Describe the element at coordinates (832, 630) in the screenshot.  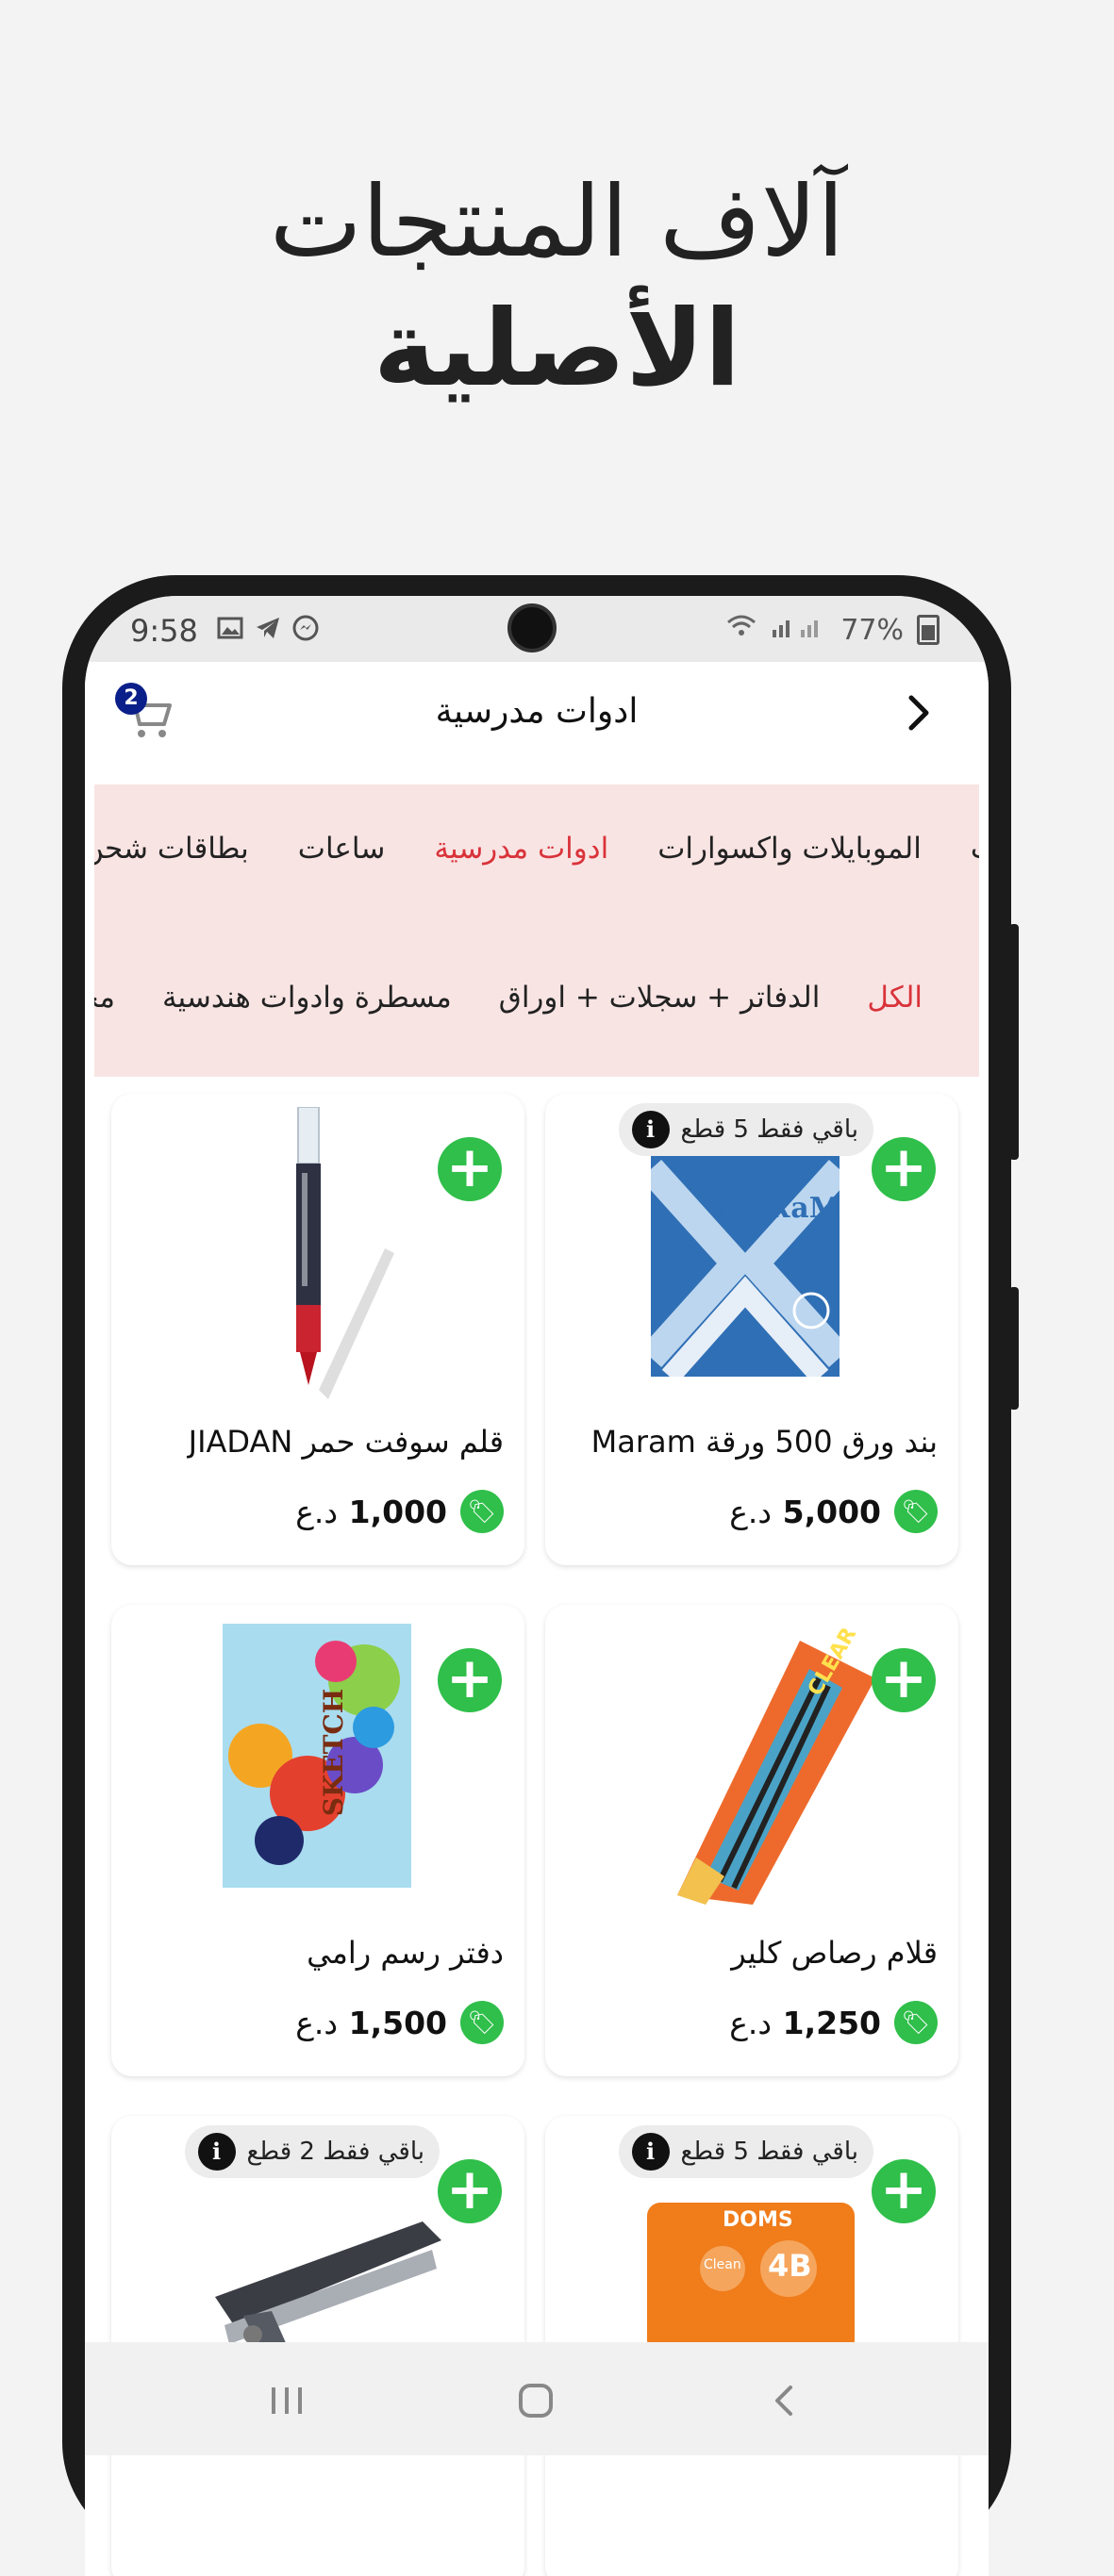
I see `status-right: 77%` at that location.